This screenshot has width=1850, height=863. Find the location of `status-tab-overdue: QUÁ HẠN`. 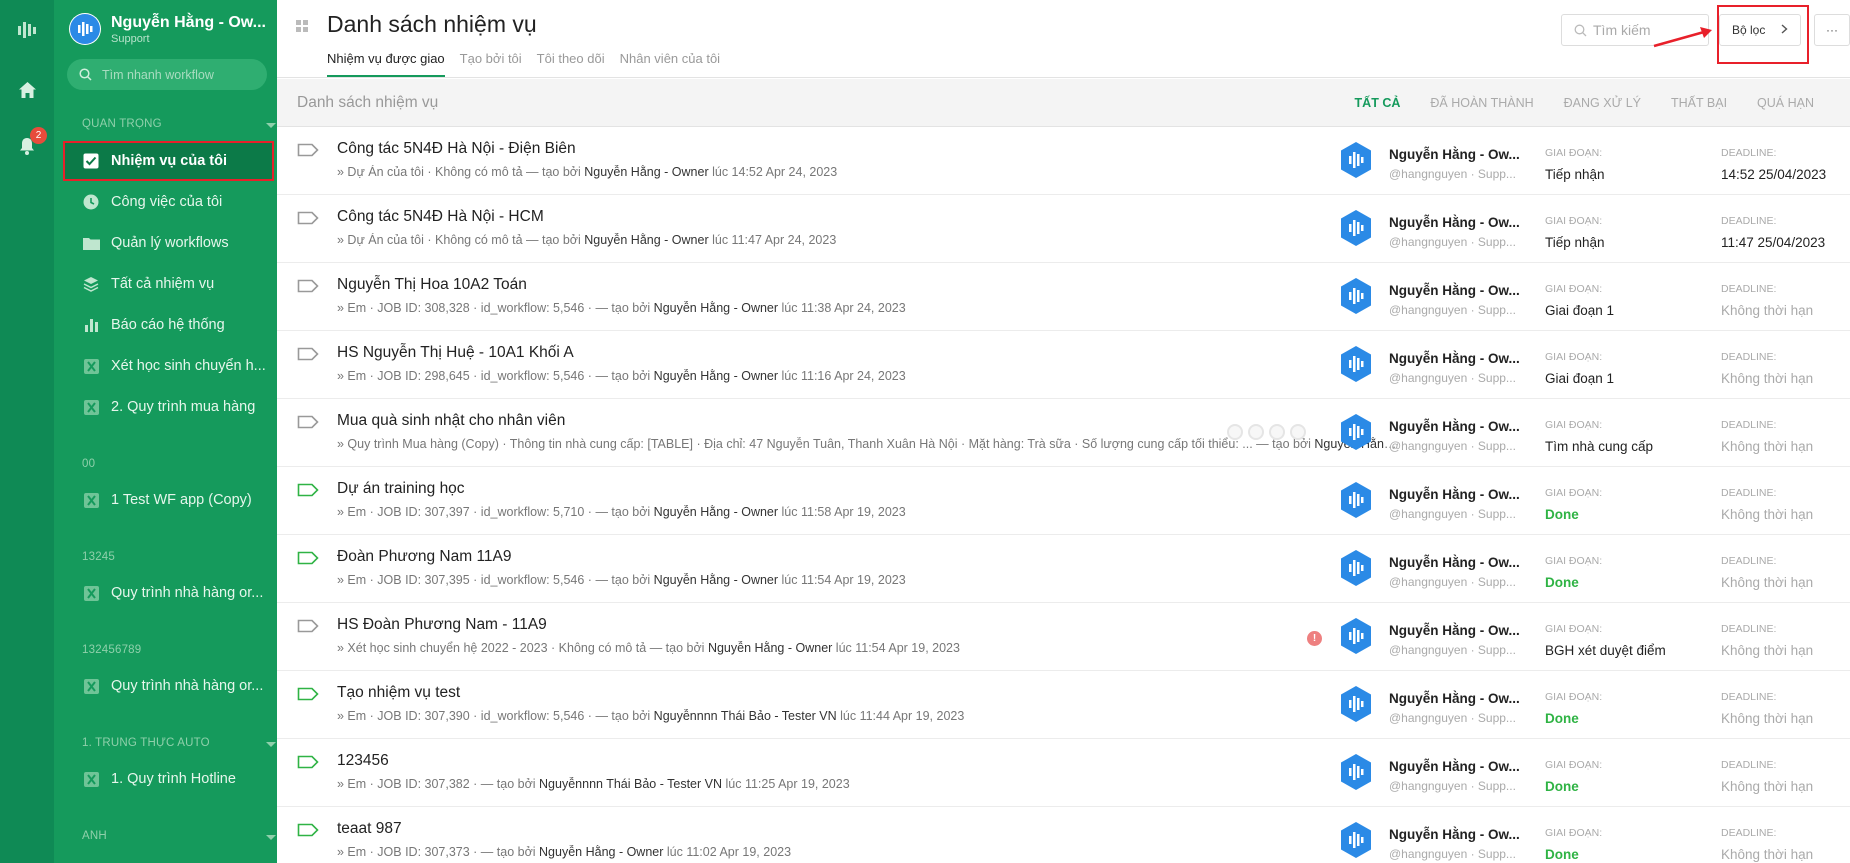

status-tab-overdue: QUÁ HẠN is located at coordinates (1785, 103).